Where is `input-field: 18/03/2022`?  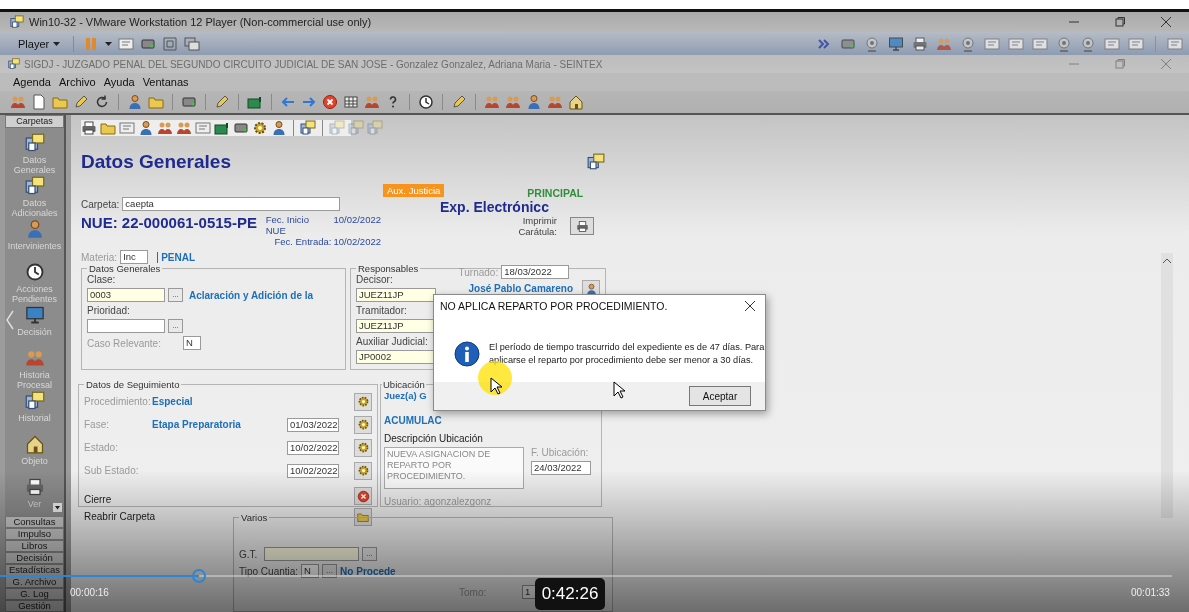 input-field: 18/03/2022 is located at coordinates (535, 272).